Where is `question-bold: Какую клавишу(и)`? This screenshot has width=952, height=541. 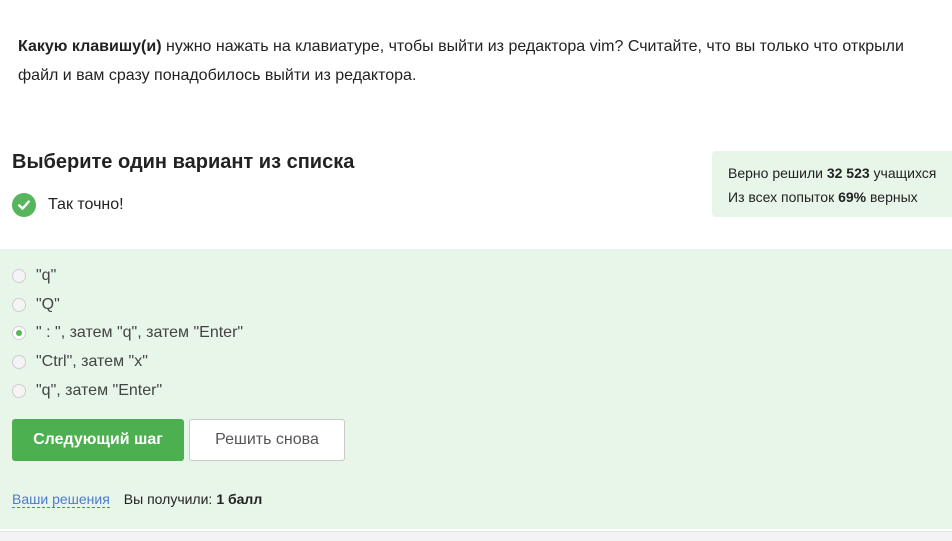 question-bold: Какую клавишу(и) is located at coordinates (90, 46).